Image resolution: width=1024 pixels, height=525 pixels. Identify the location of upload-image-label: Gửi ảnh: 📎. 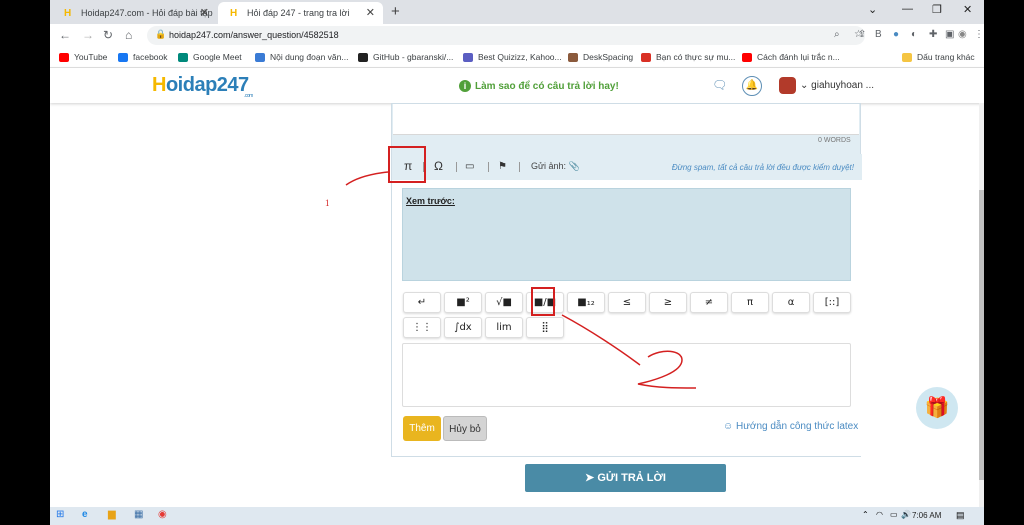
(555, 166).